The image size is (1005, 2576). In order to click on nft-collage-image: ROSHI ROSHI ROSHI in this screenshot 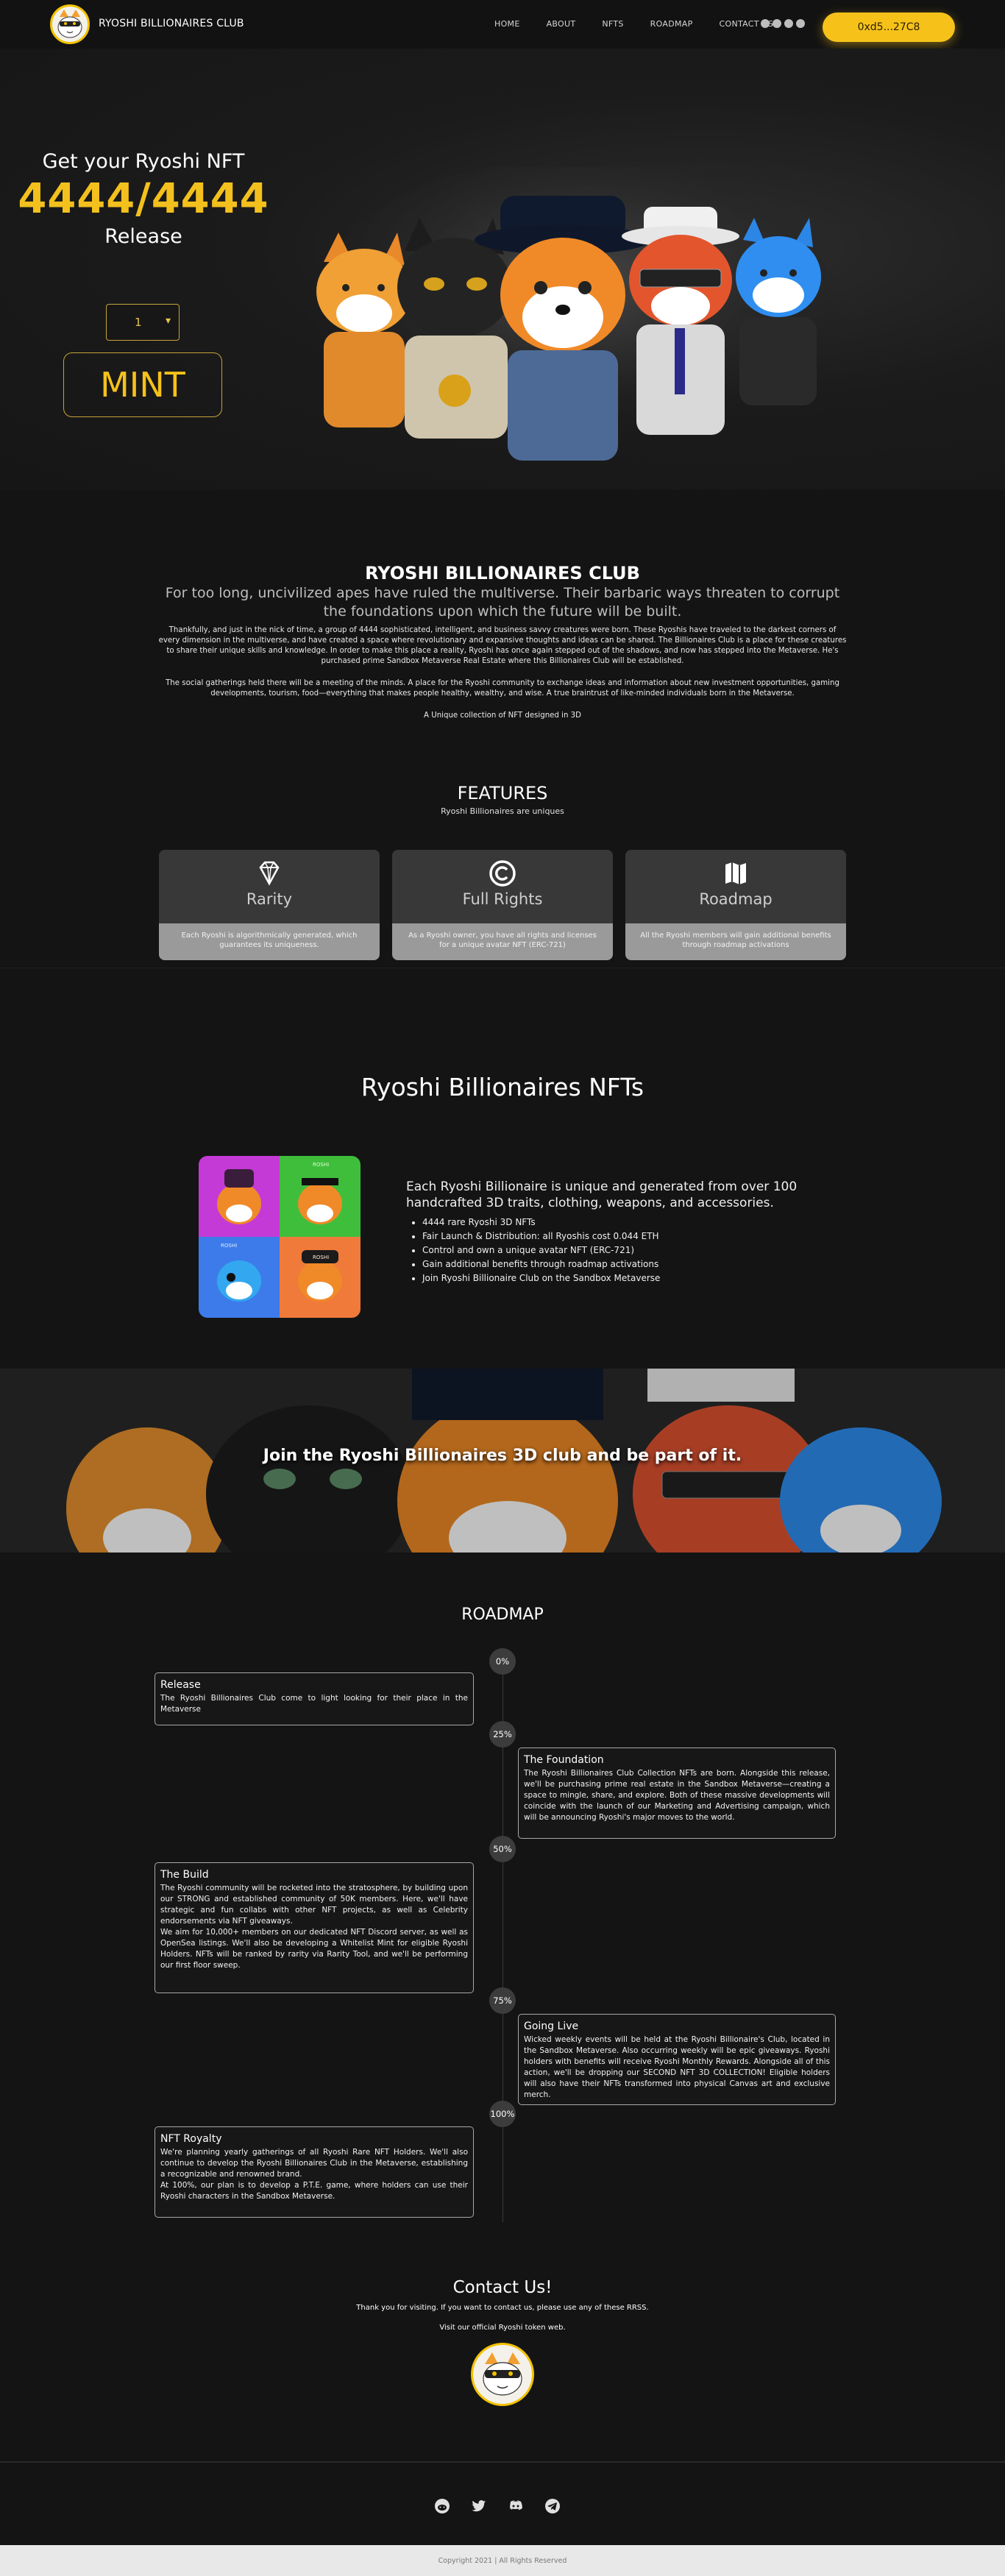, I will do `click(280, 1237)`.